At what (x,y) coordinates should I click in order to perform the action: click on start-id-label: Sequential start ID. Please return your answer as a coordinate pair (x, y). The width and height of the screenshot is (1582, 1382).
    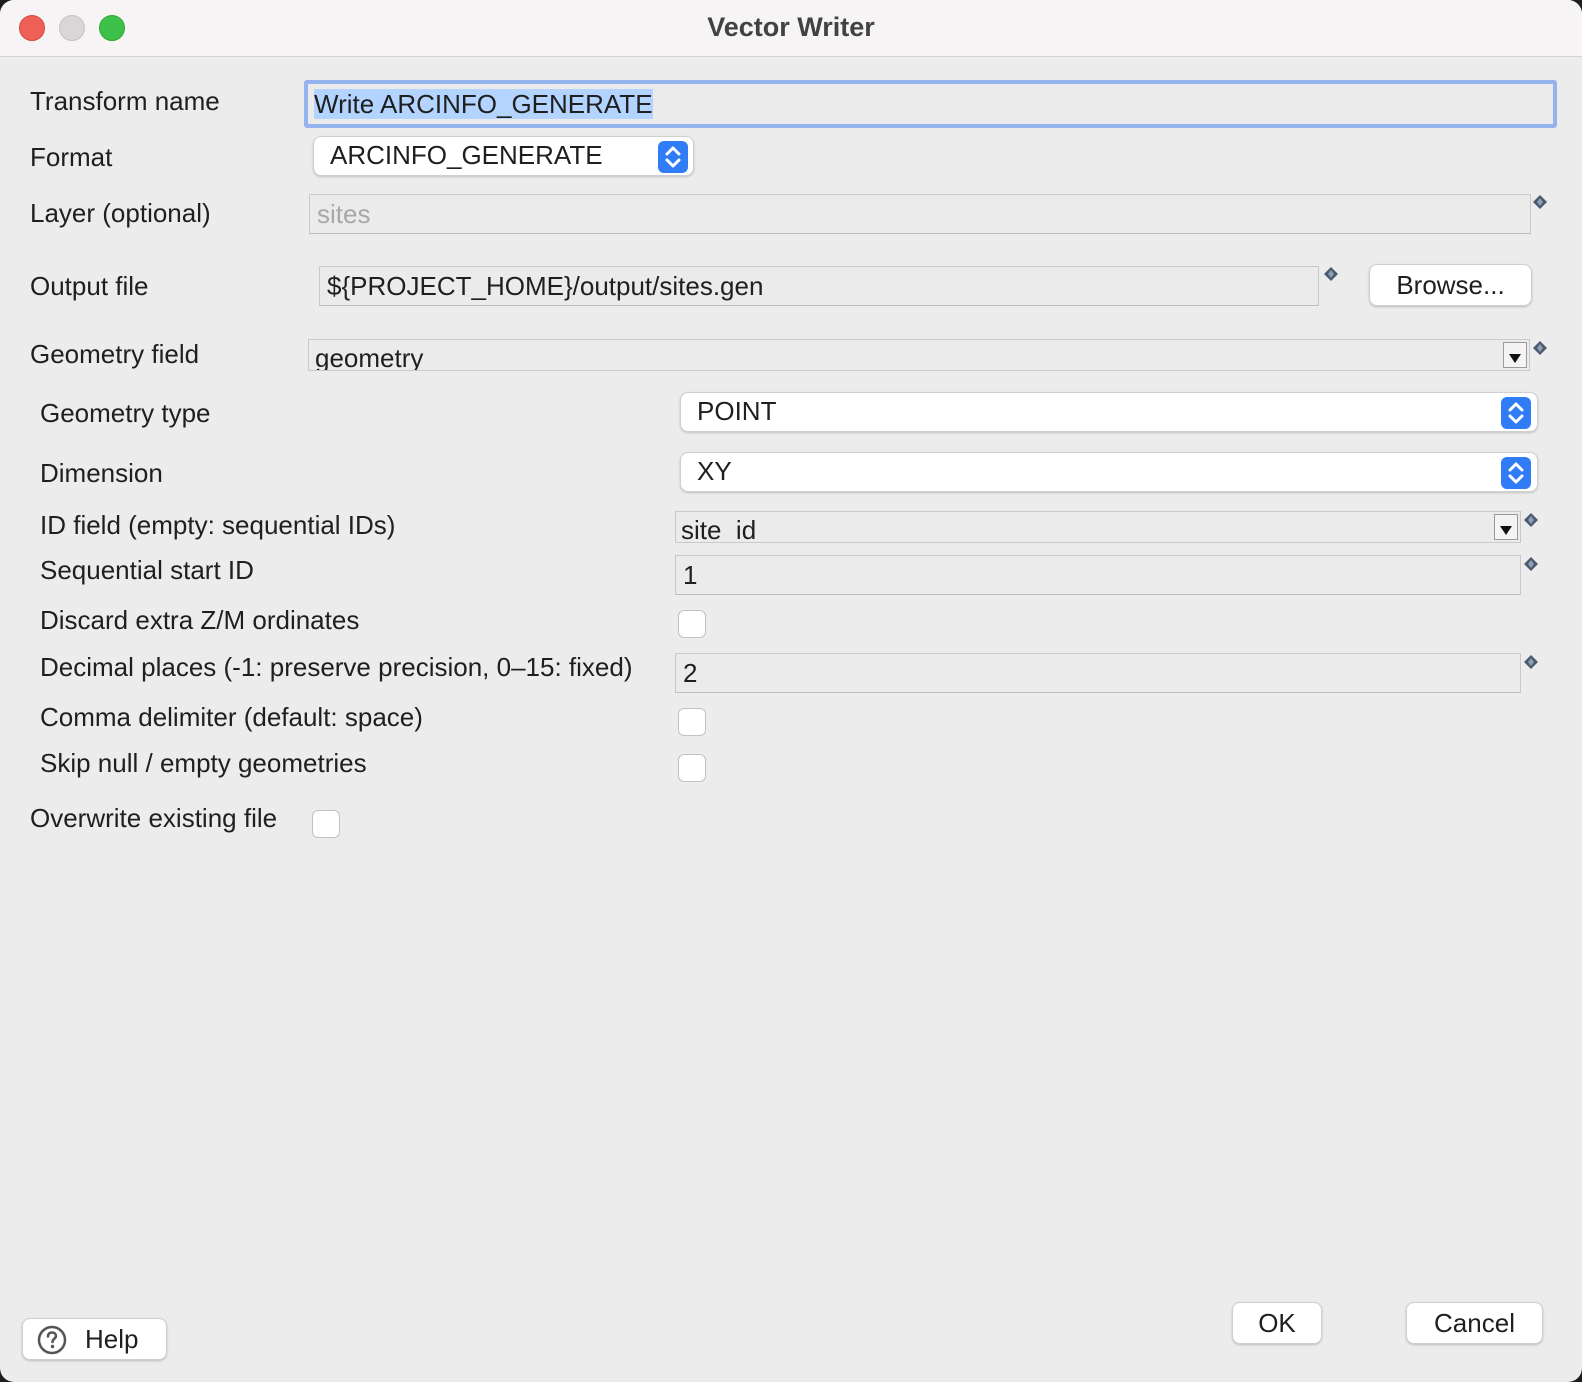
    Looking at the image, I should click on (147, 570).